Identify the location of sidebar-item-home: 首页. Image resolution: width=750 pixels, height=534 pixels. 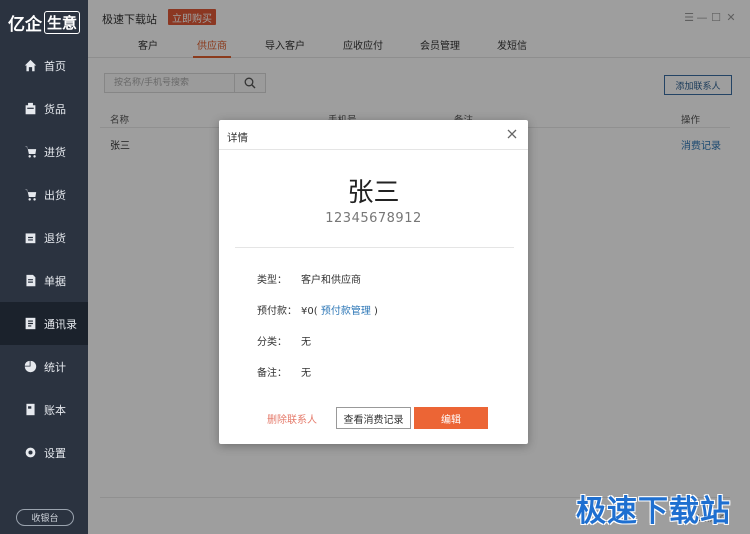
(44, 65).